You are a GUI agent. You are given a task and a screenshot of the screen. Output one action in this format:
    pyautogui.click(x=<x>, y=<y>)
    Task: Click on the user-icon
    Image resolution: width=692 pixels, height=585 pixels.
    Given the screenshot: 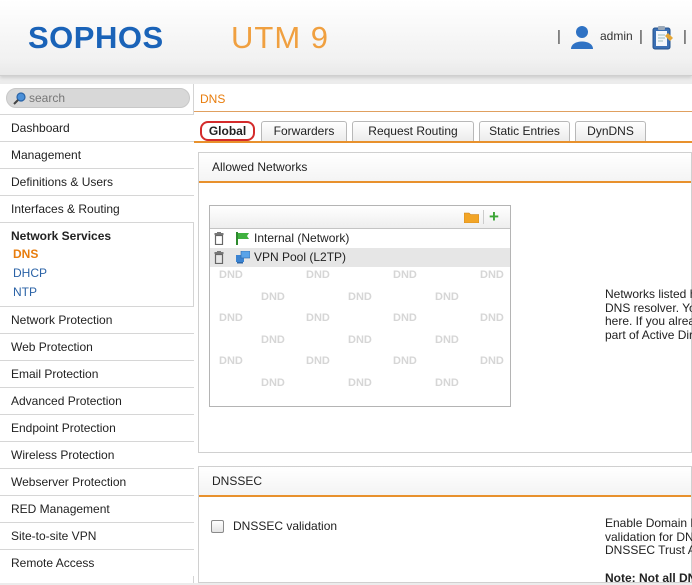 What is the action you would take?
    pyautogui.click(x=582, y=37)
    